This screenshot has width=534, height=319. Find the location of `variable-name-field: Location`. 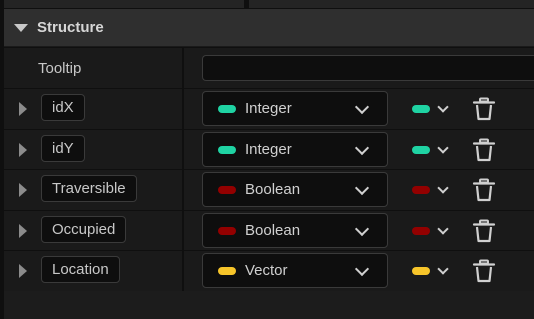

variable-name-field: Location is located at coordinates (80, 269).